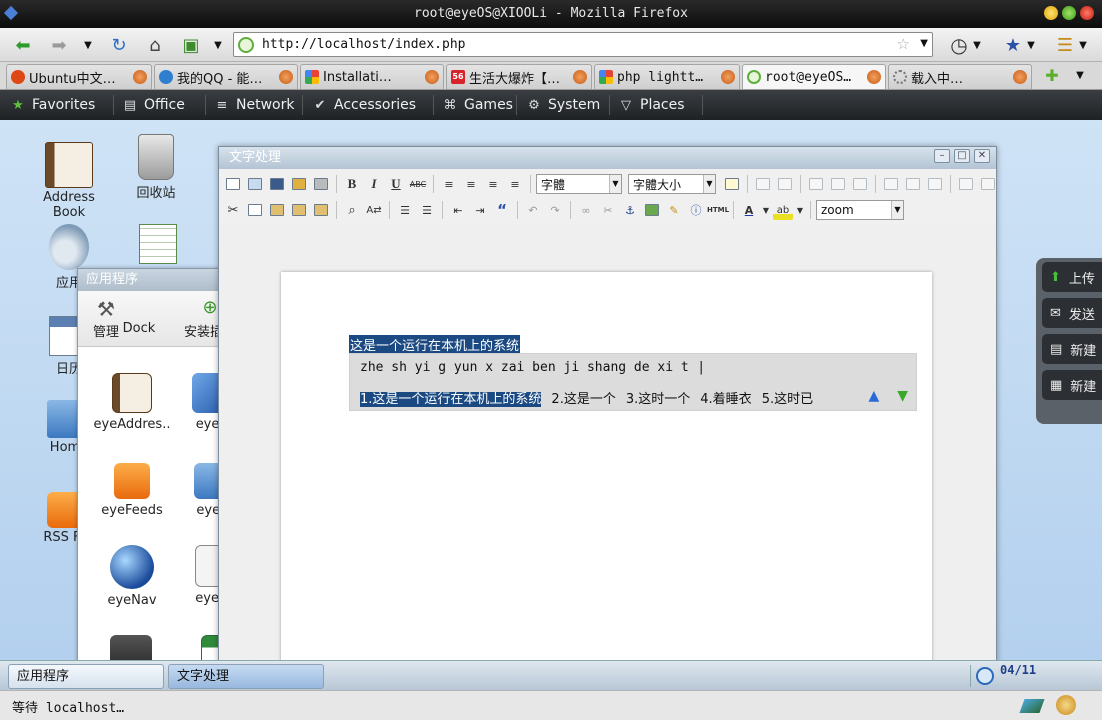 The width and height of the screenshot is (1102, 720). Describe the element at coordinates (352, 184) in the screenshot. I see `bold-icon: B` at that location.